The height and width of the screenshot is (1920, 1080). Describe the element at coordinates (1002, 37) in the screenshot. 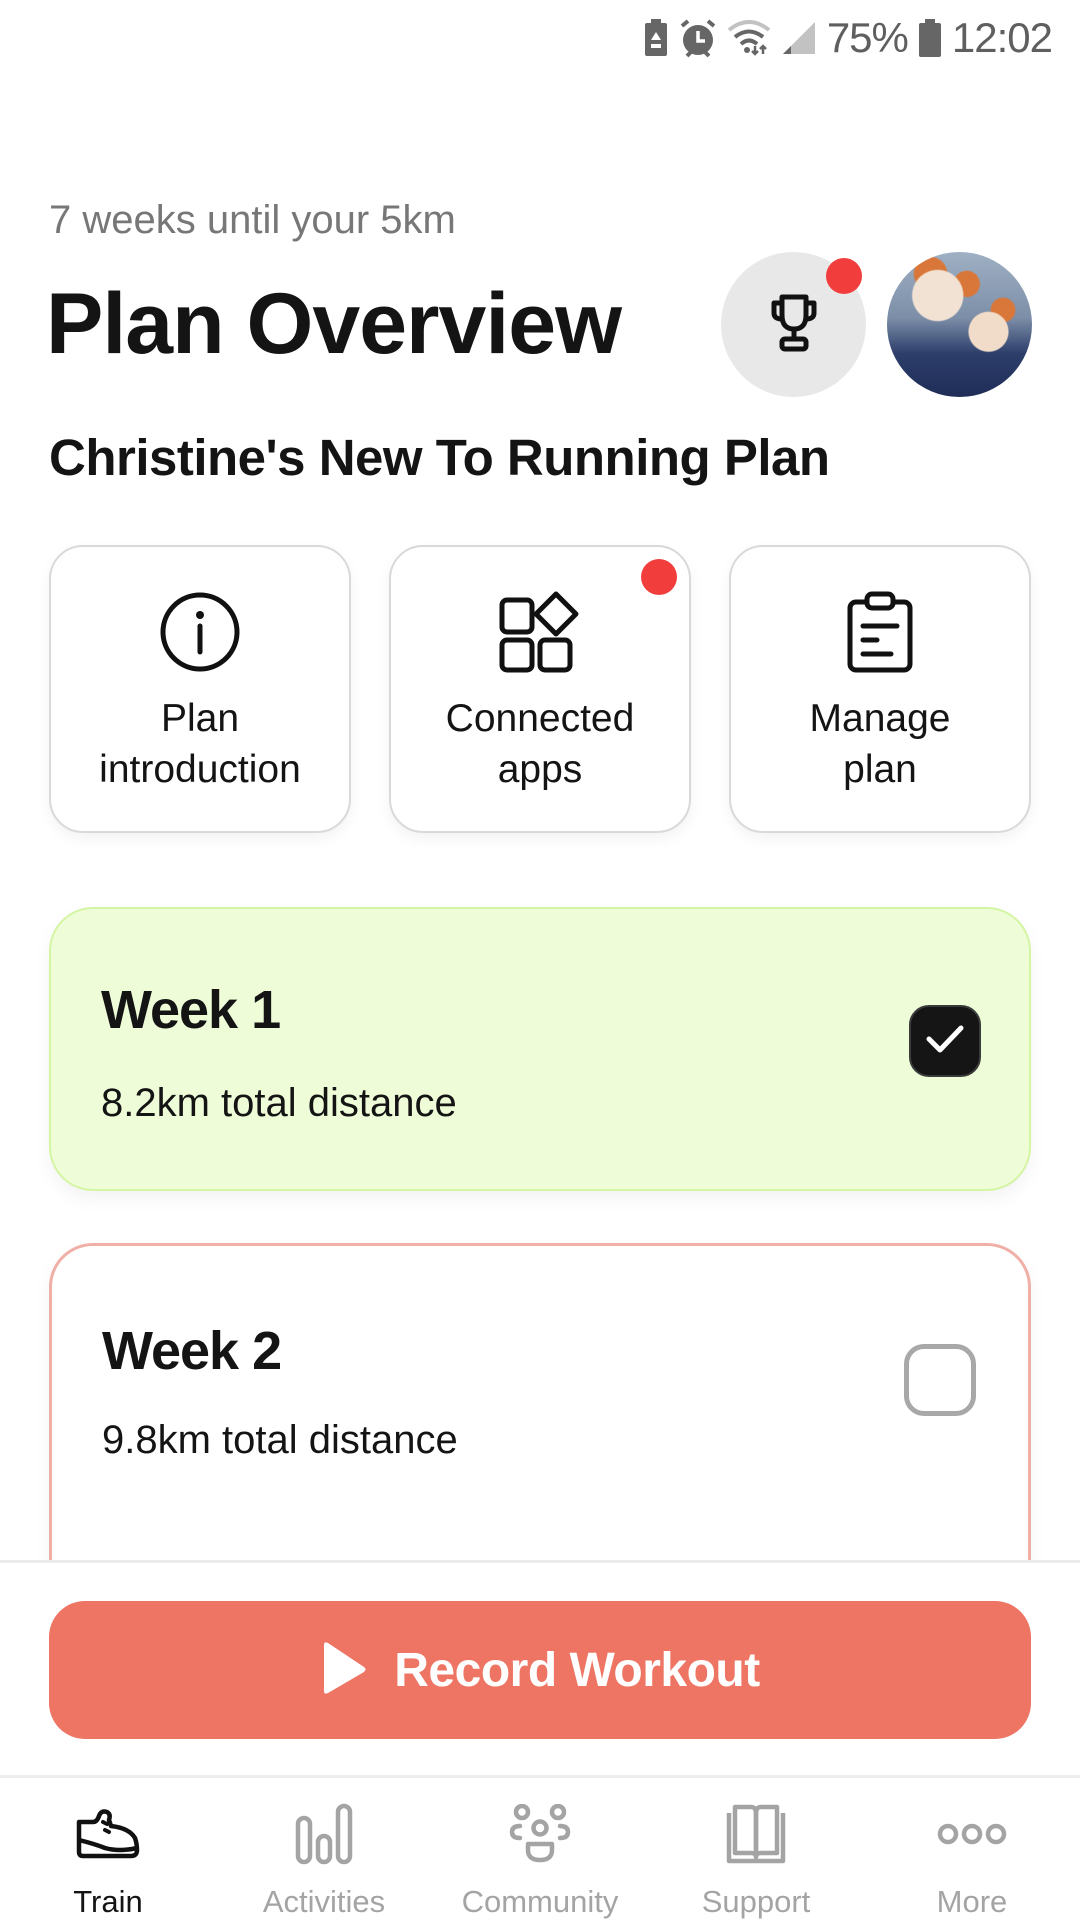

I see `clock: 12:02` at that location.